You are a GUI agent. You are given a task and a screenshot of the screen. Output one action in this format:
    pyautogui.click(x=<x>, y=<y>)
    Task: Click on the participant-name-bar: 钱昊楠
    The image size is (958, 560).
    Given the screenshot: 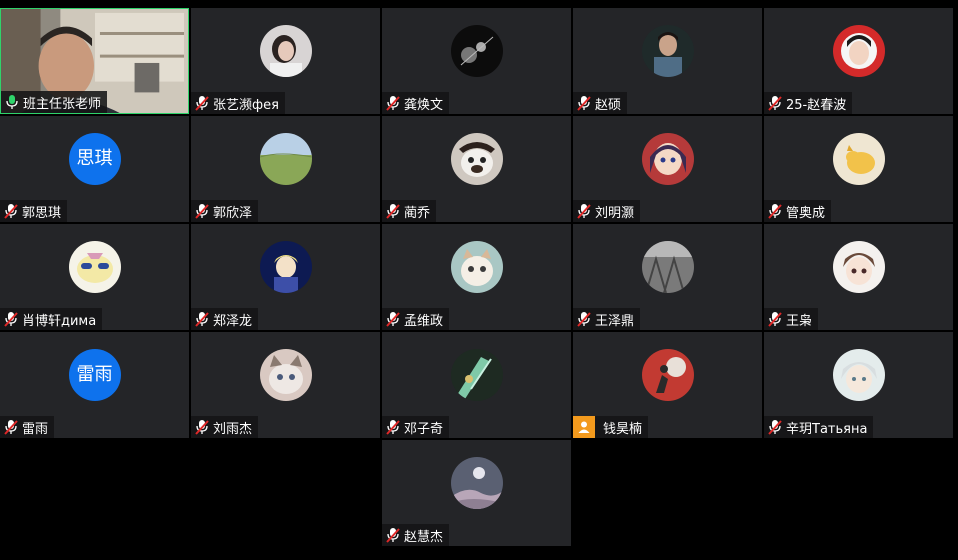 What is the action you would take?
    pyautogui.click(x=611, y=427)
    